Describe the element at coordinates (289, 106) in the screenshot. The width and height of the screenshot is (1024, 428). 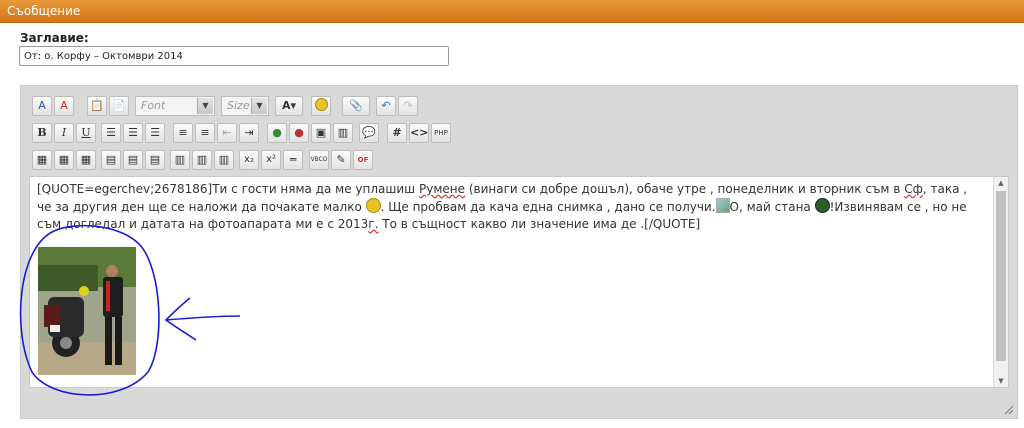
I see `text-color-dropdown-icon: A▾` at that location.